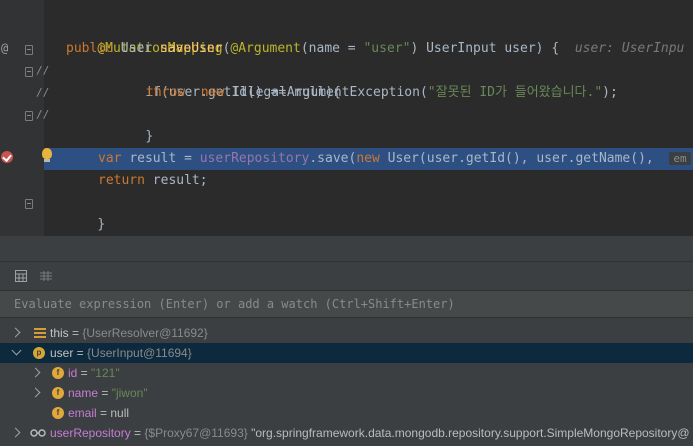 Image resolution: width=693 pixels, height=446 pixels. I want to click on variable-value: {UserInput@11694}, so click(139, 353).